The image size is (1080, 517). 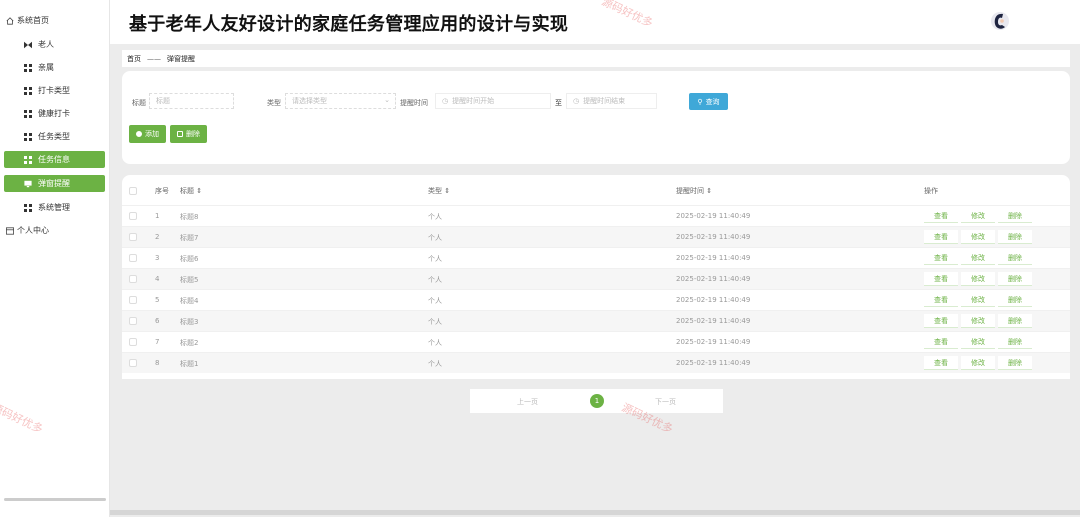 I want to click on sidebar-item-label: 打卡类型, so click(x=54, y=90).